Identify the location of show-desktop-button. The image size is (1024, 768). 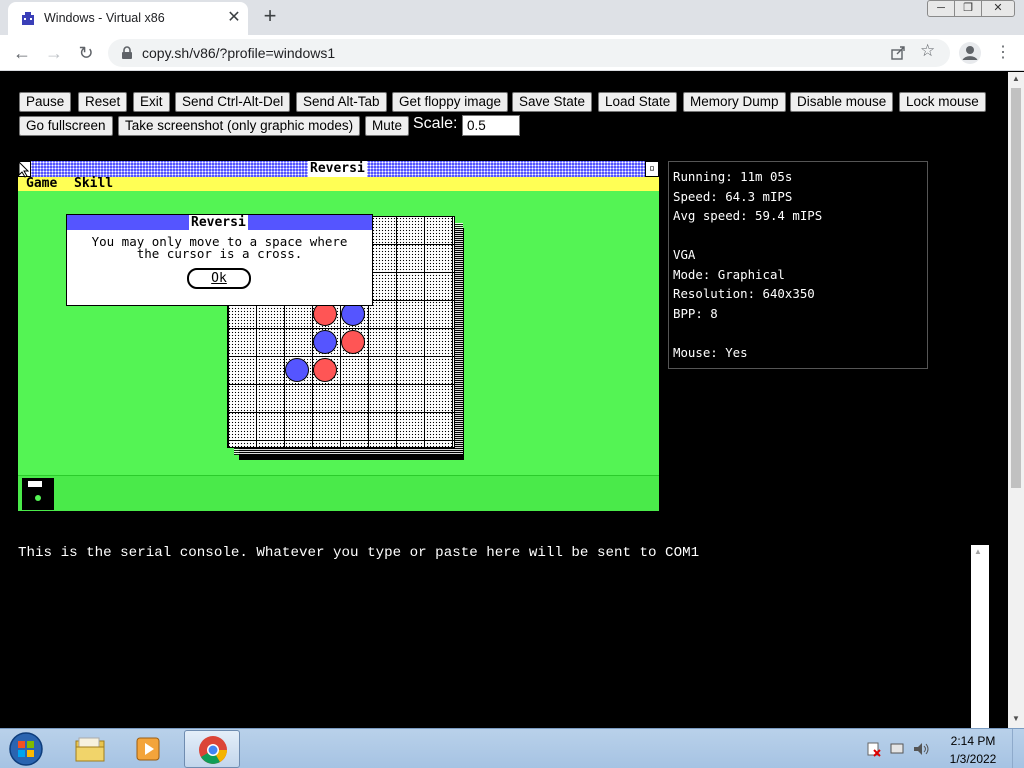
(1018, 748).